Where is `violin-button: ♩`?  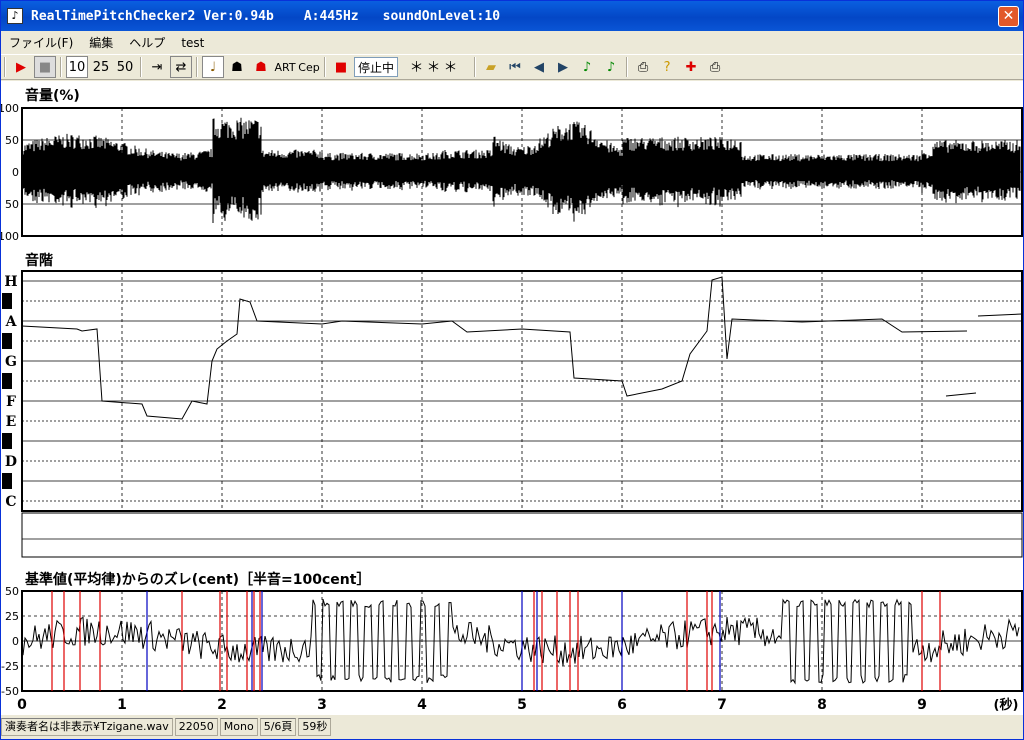 violin-button: ♩ is located at coordinates (213, 67).